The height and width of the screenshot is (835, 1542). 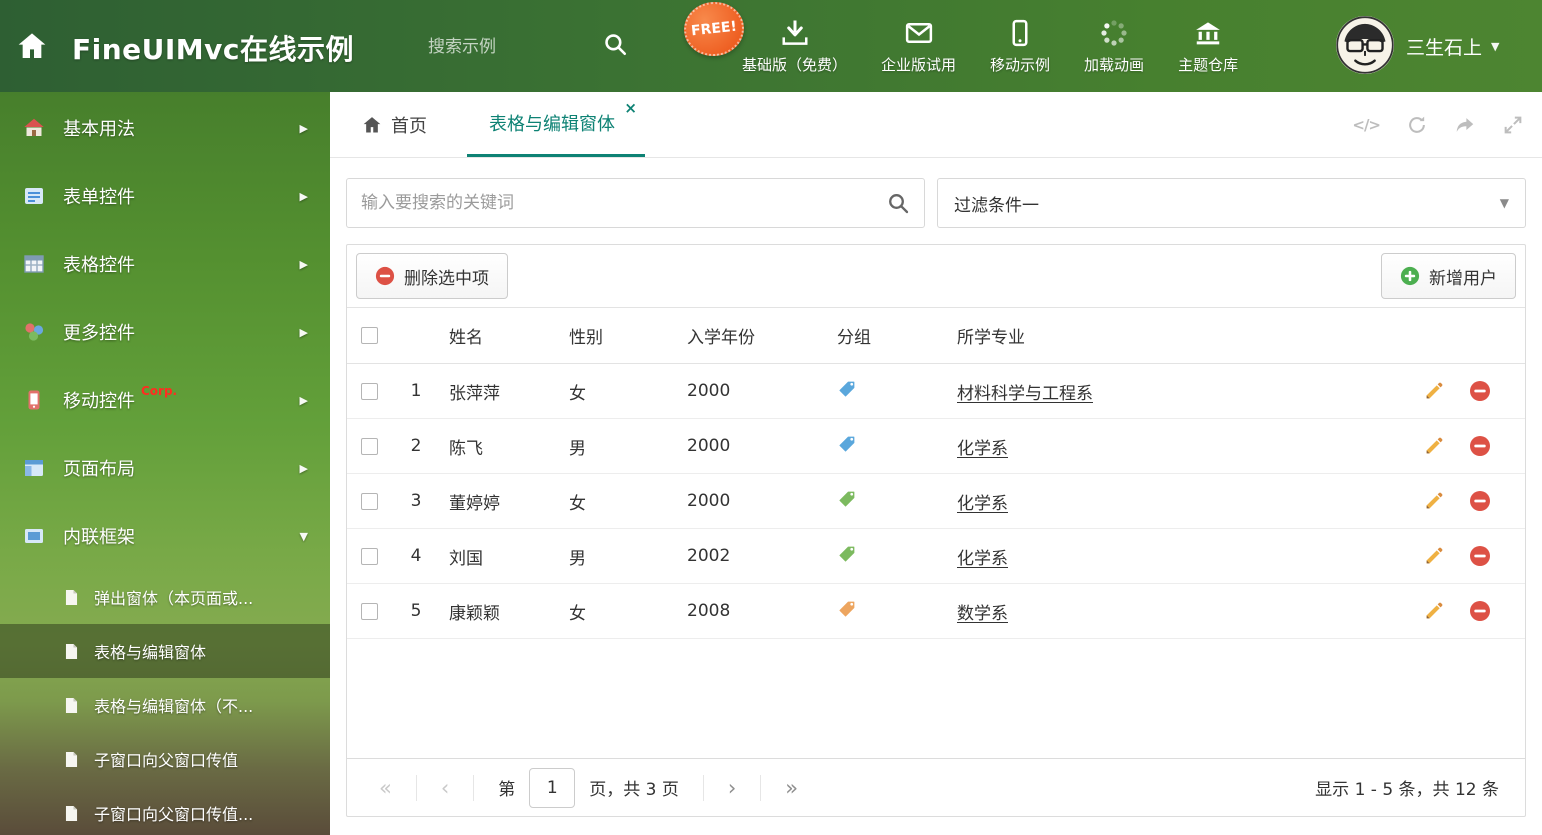 What do you see at coordinates (1208, 33) in the screenshot?
I see `bank-icon` at bounding box center [1208, 33].